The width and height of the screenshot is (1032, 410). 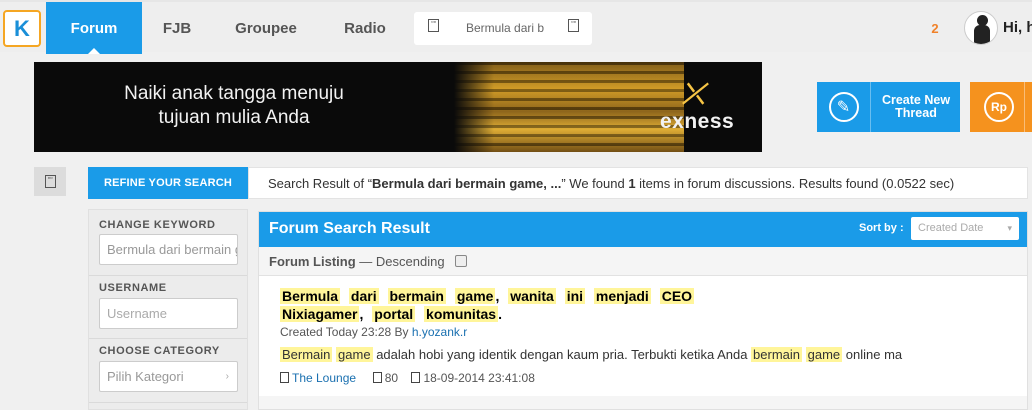 I want to click on title-word: wanita, so click(x=532, y=296).